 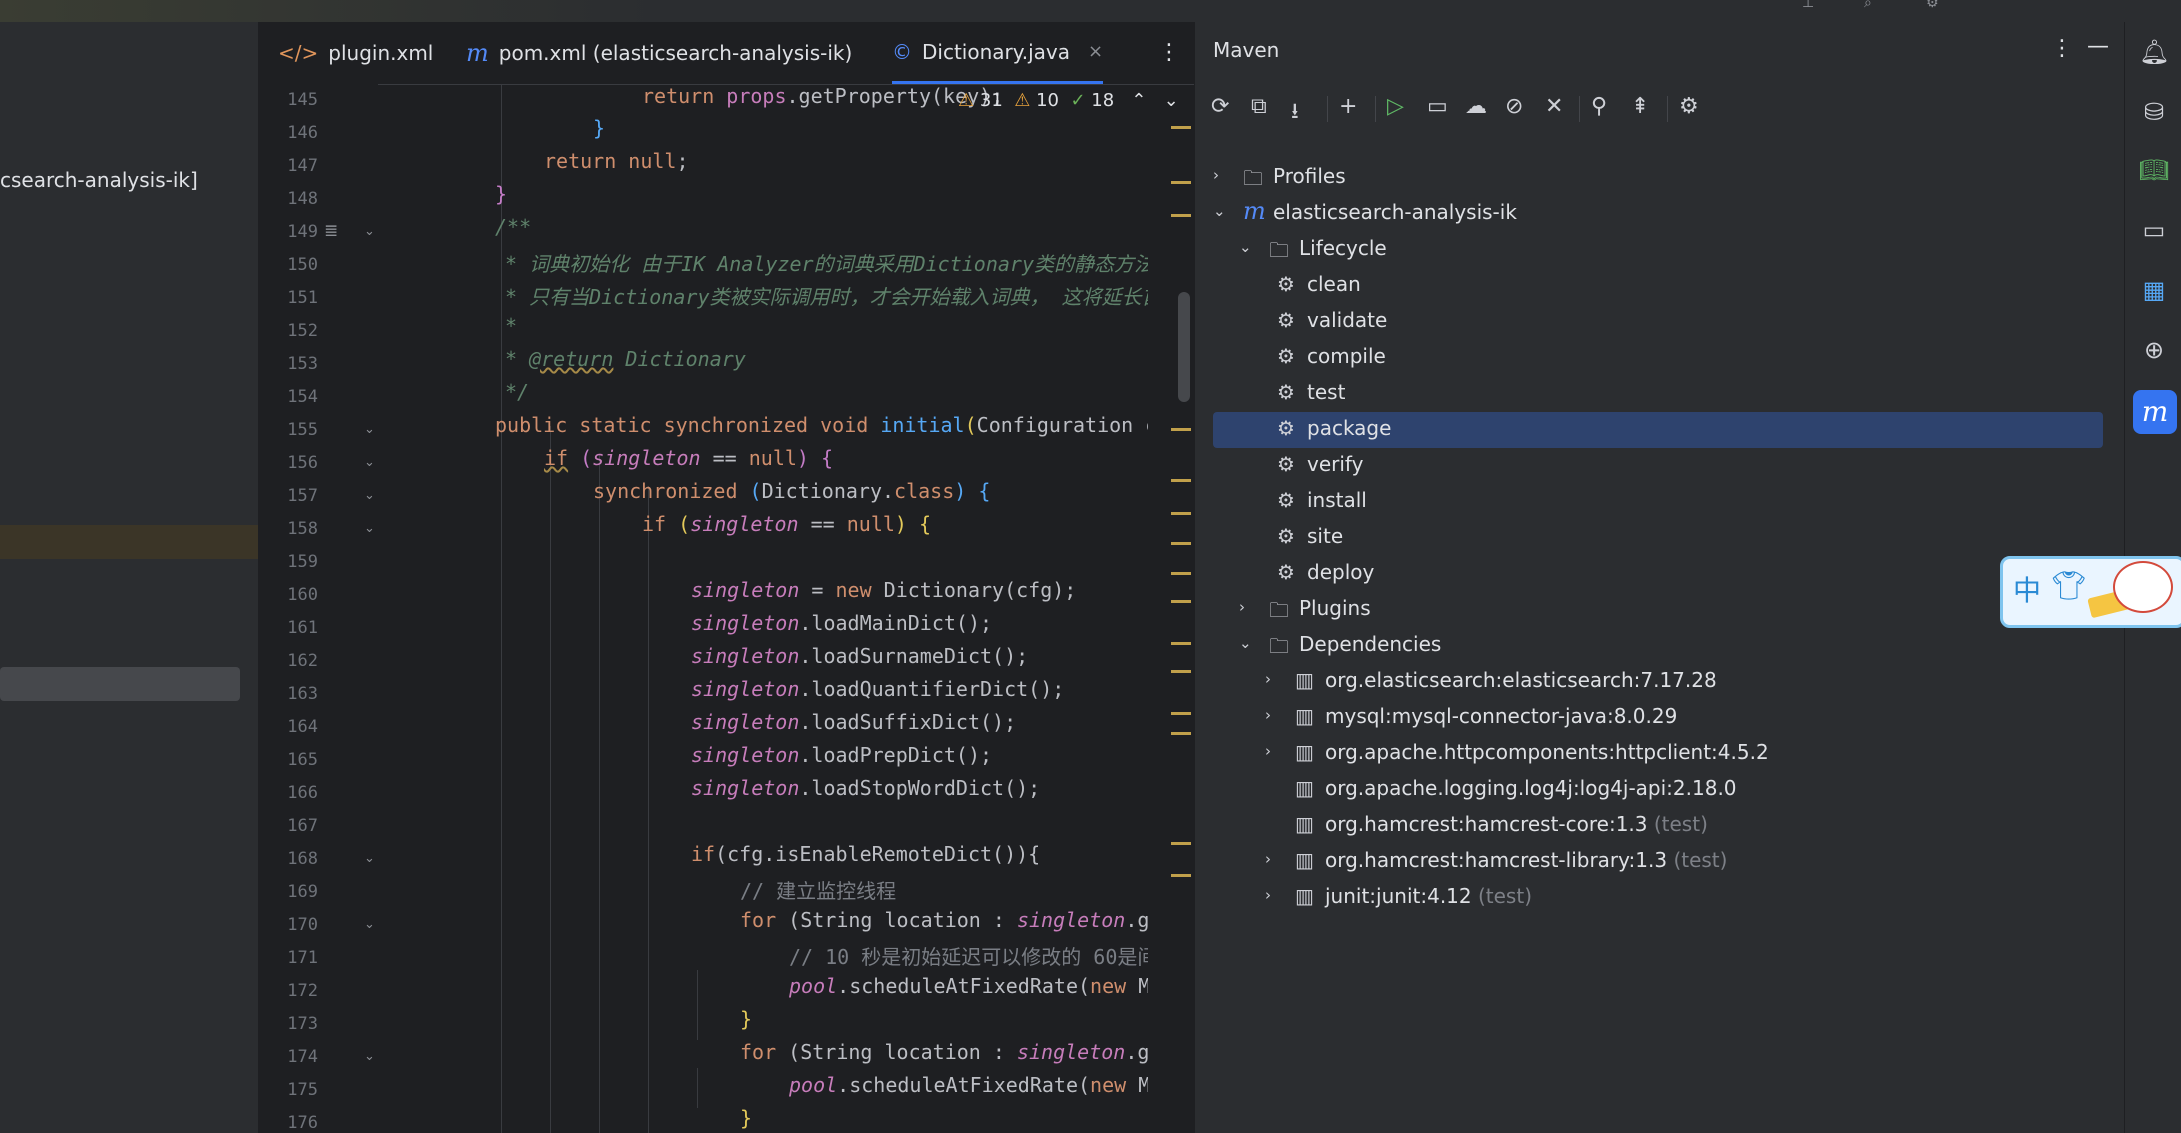 What do you see at coordinates (1874, 5) in the screenshot?
I see `search-icon: ⌕` at bounding box center [1874, 5].